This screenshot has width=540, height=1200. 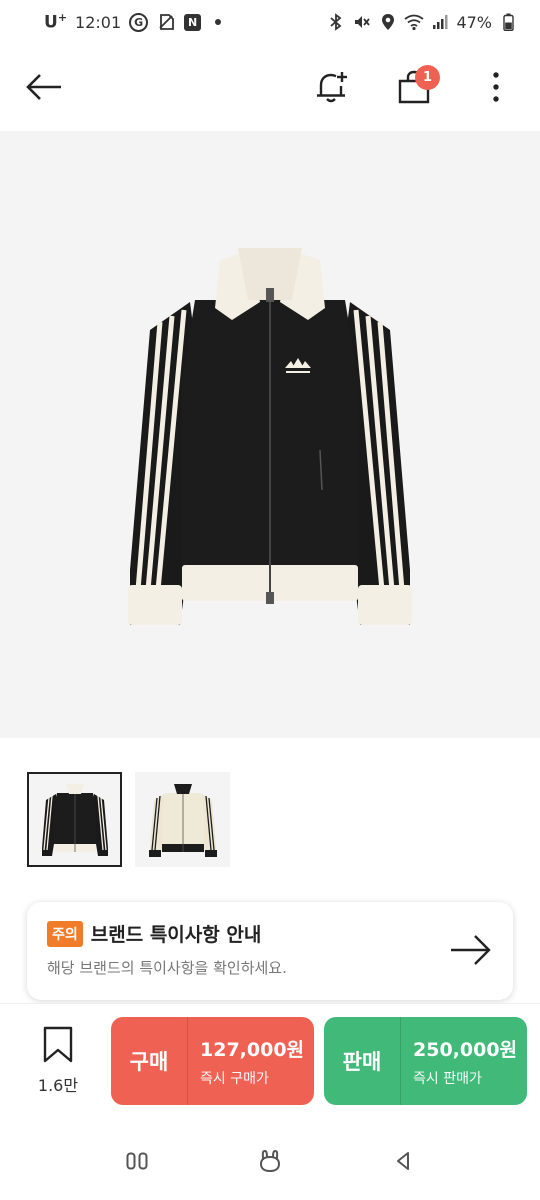 I want to click on jacket-black-thumb-image, so click(x=74, y=819).